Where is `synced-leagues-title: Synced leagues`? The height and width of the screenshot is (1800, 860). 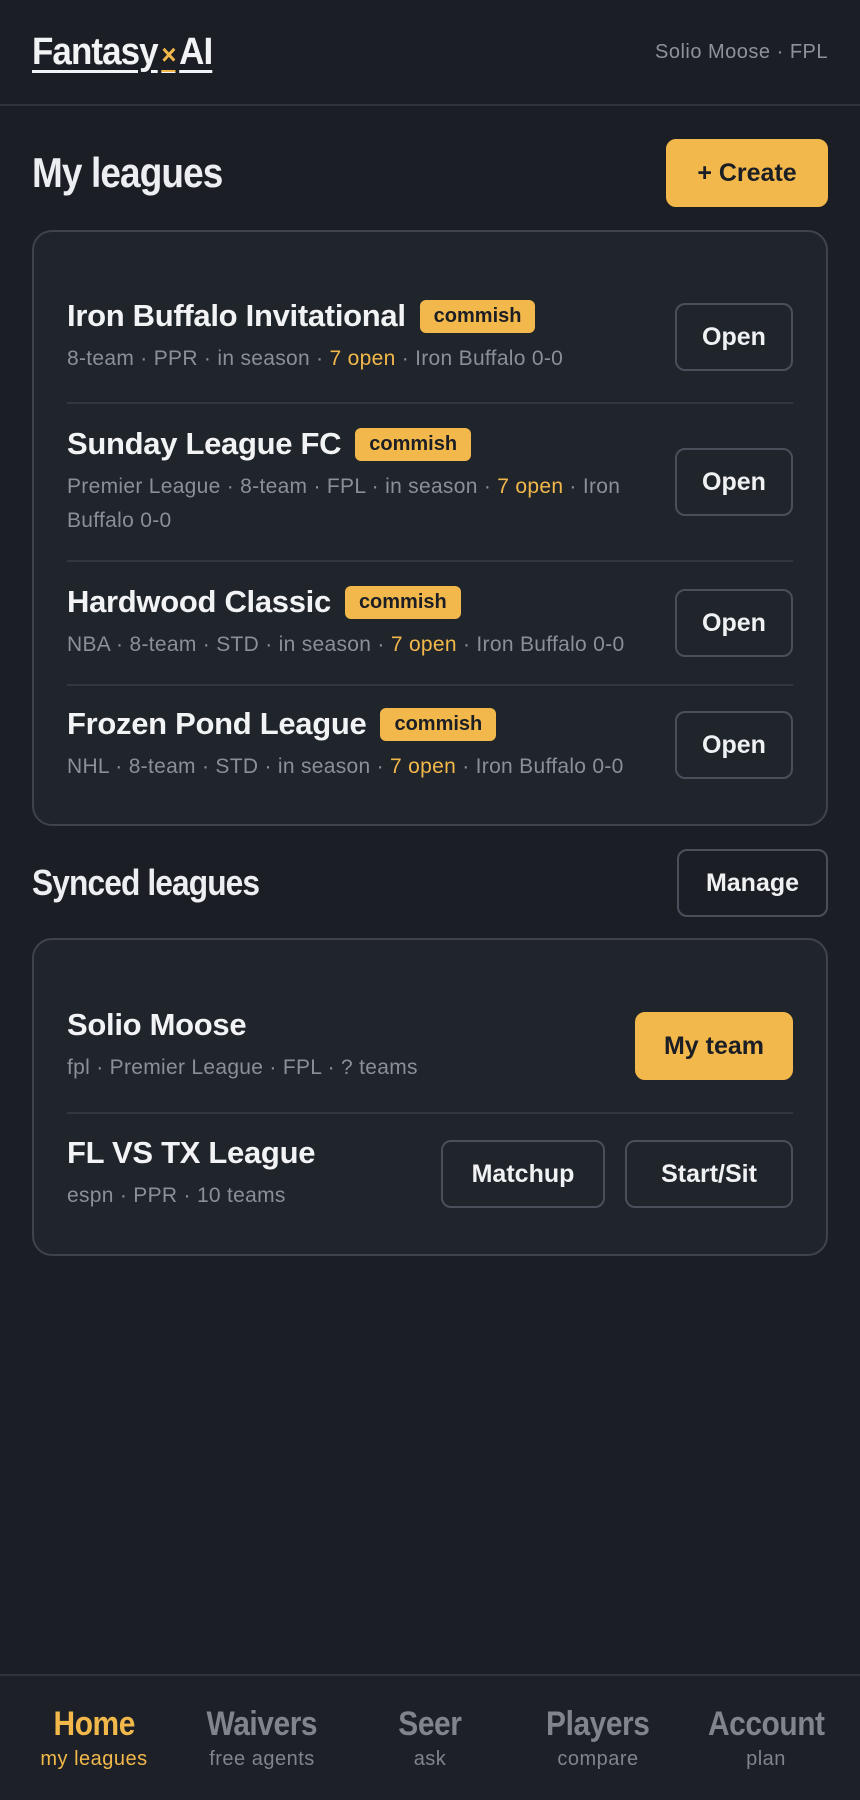
synced-leagues-title: Synced leagues is located at coordinates (146, 882).